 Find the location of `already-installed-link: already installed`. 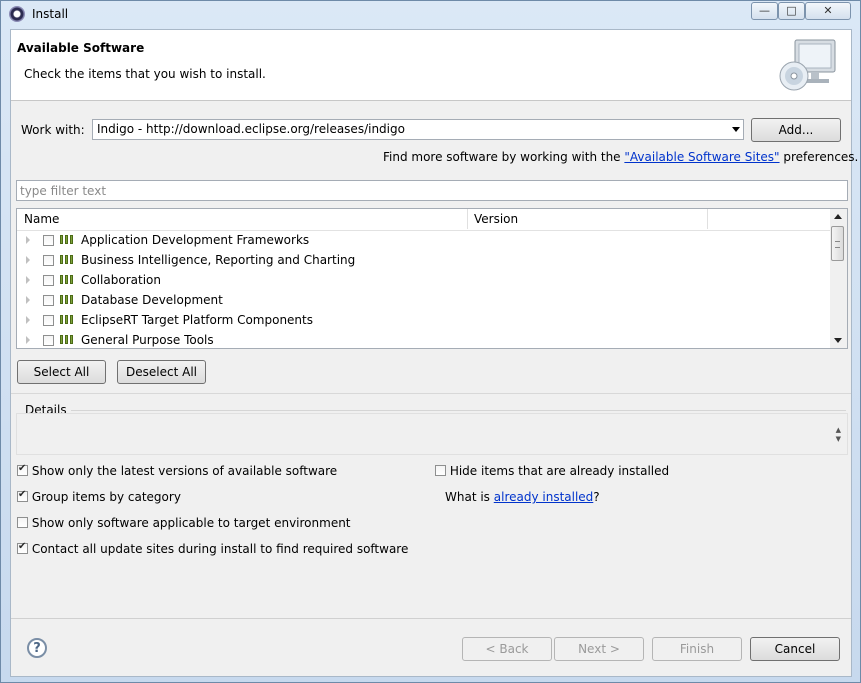

already-installed-link: already installed is located at coordinates (544, 497).